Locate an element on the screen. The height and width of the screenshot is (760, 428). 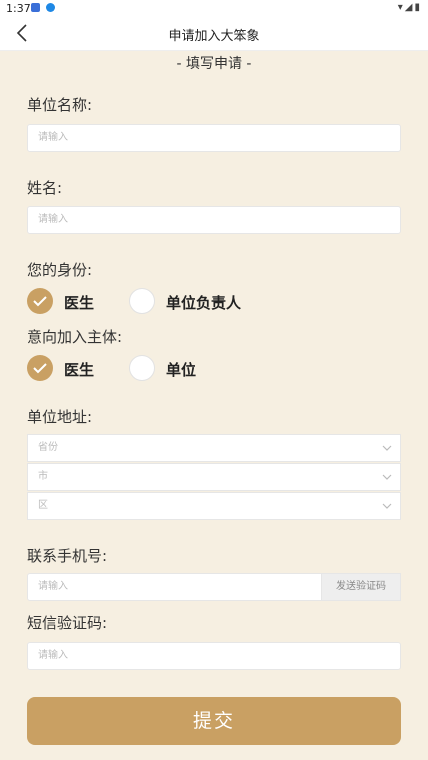
province-select: 省份 is located at coordinates (214, 448).